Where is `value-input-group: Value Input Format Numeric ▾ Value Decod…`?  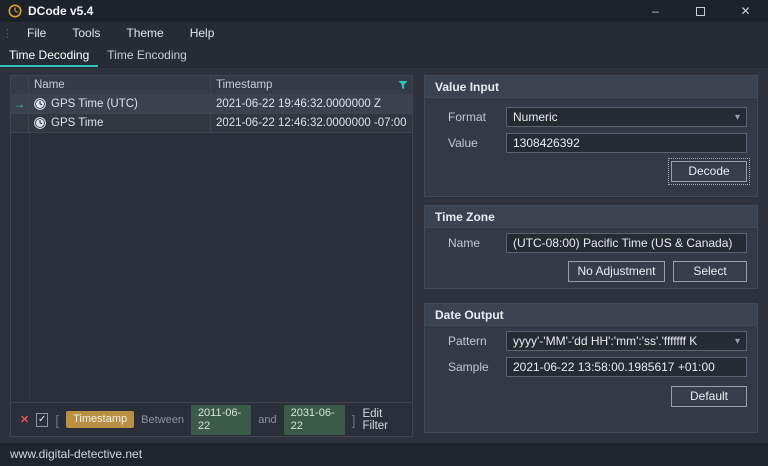
value-input-group: Value Input Format Numeric ▾ Value Decod… is located at coordinates (591, 136).